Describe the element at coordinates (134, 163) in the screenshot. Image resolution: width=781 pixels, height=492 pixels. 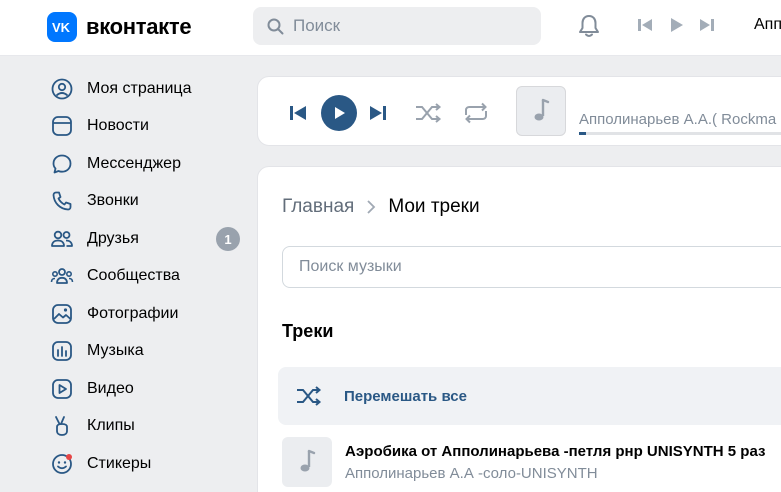
I see `sidebar-item-label: Мессенджер` at that location.